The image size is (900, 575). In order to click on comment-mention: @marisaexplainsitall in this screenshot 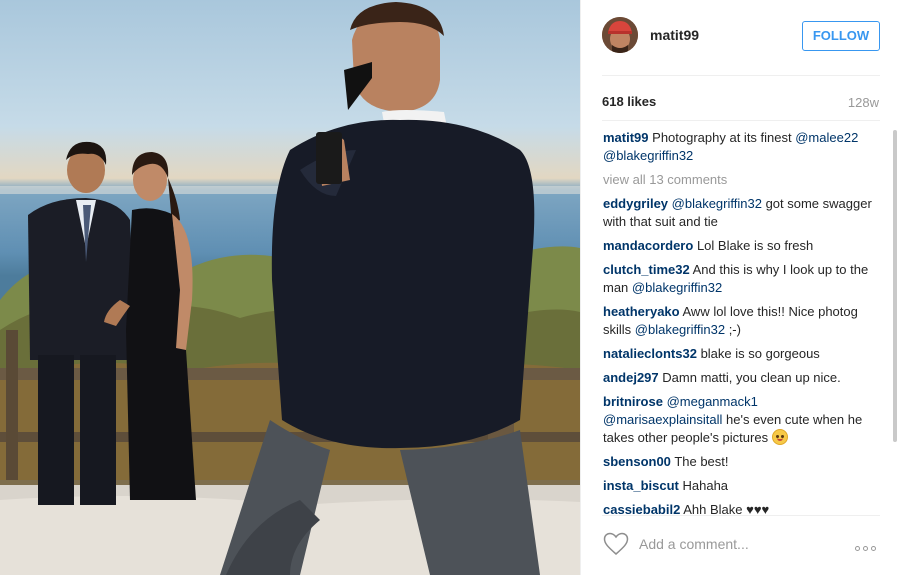, I will do `click(662, 419)`.